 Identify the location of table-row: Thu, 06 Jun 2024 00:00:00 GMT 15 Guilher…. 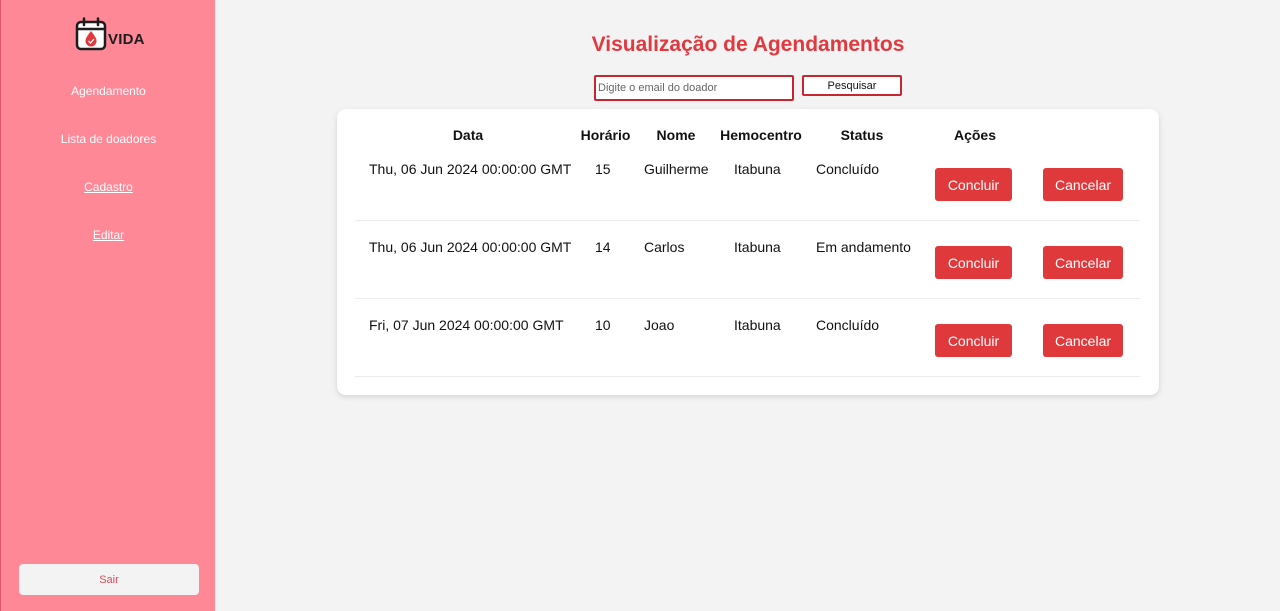
(747, 182).